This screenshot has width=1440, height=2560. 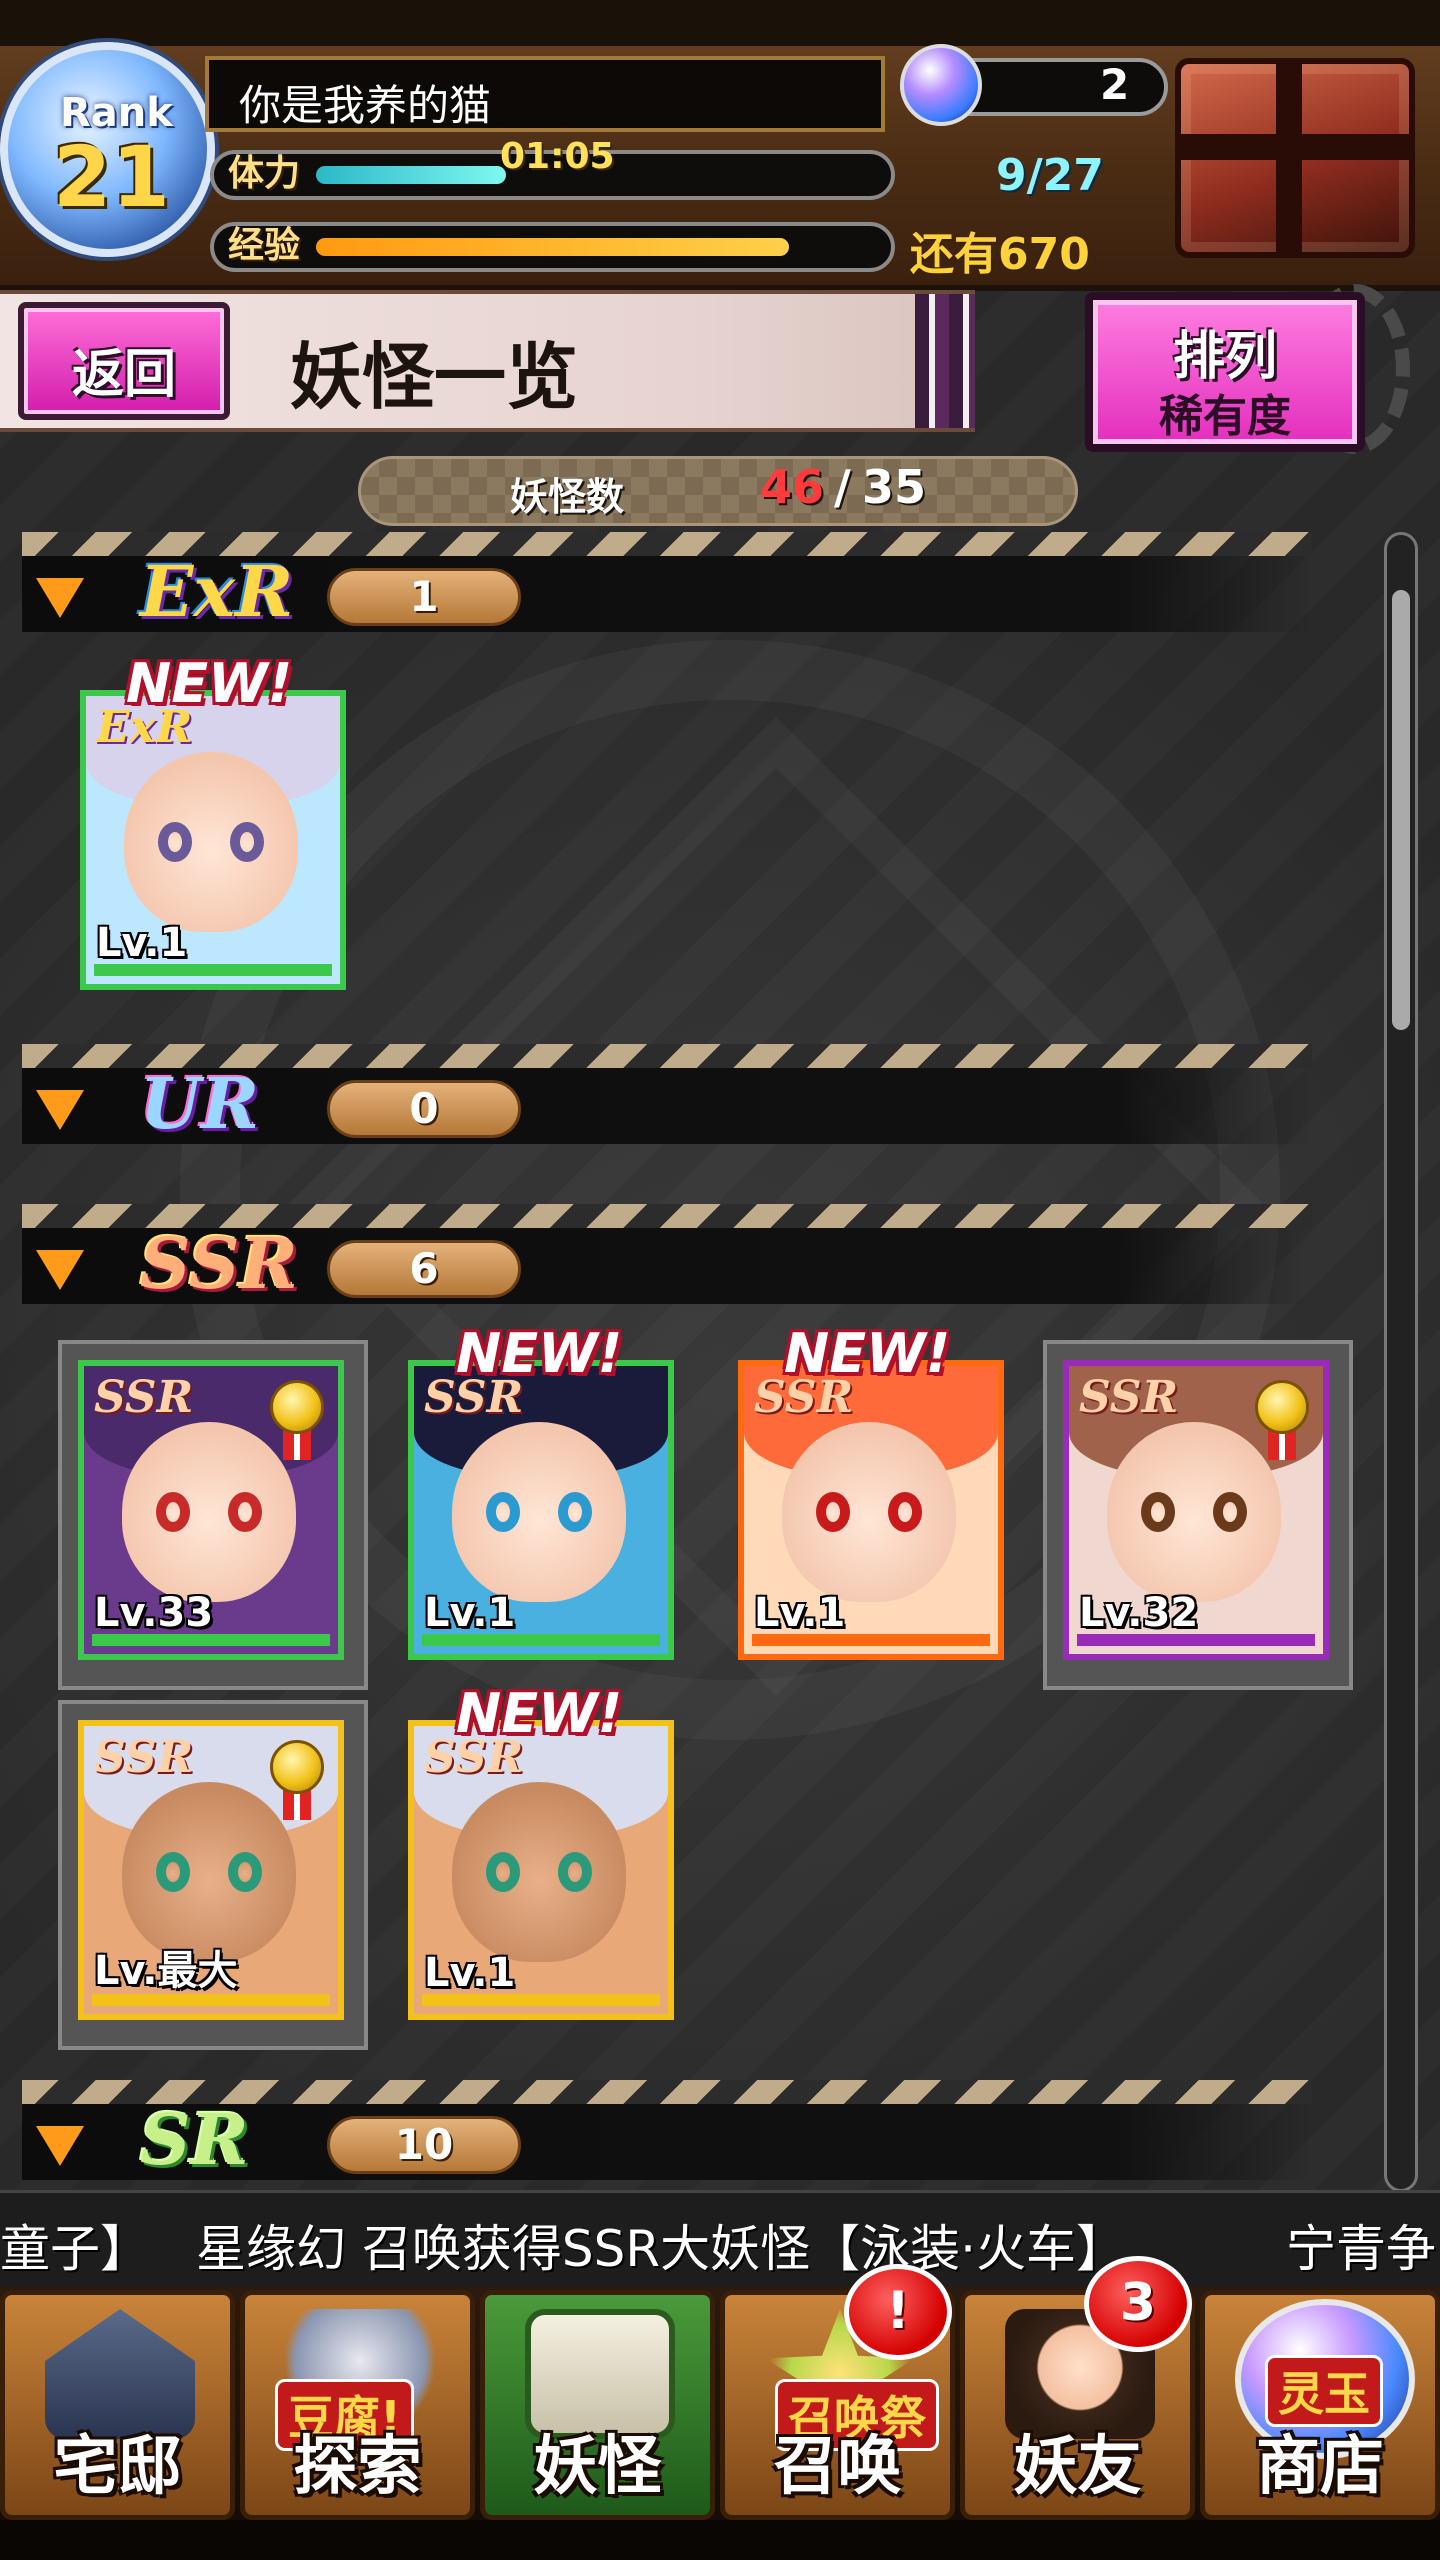 I want to click on back-button: 返回, so click(x=124, y=361).